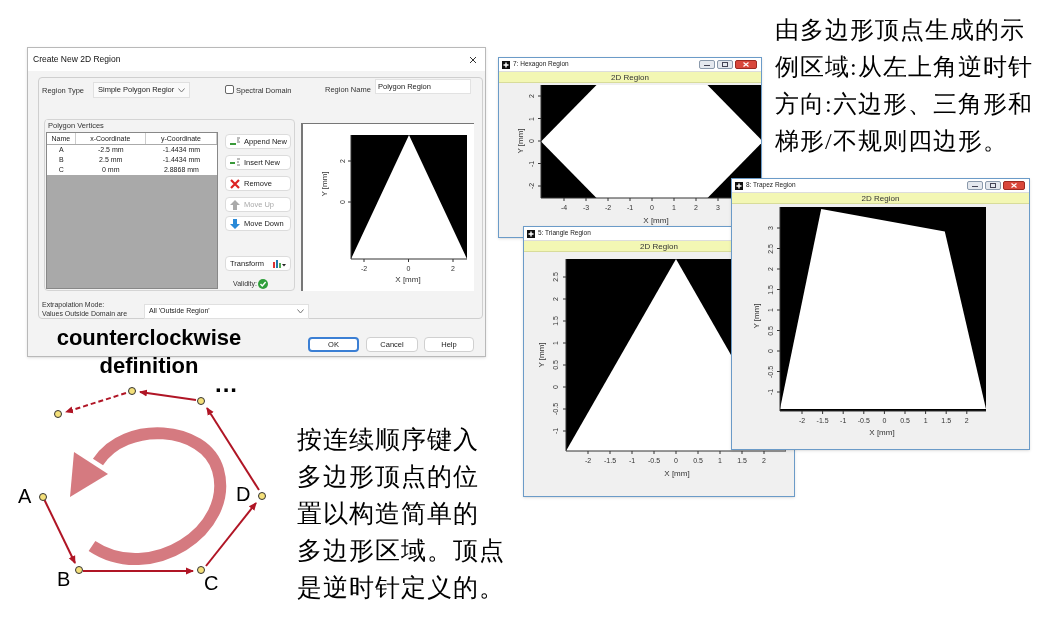 The image size is (1047, 618). I want to click on vertex-label: A, so click(25, 496).